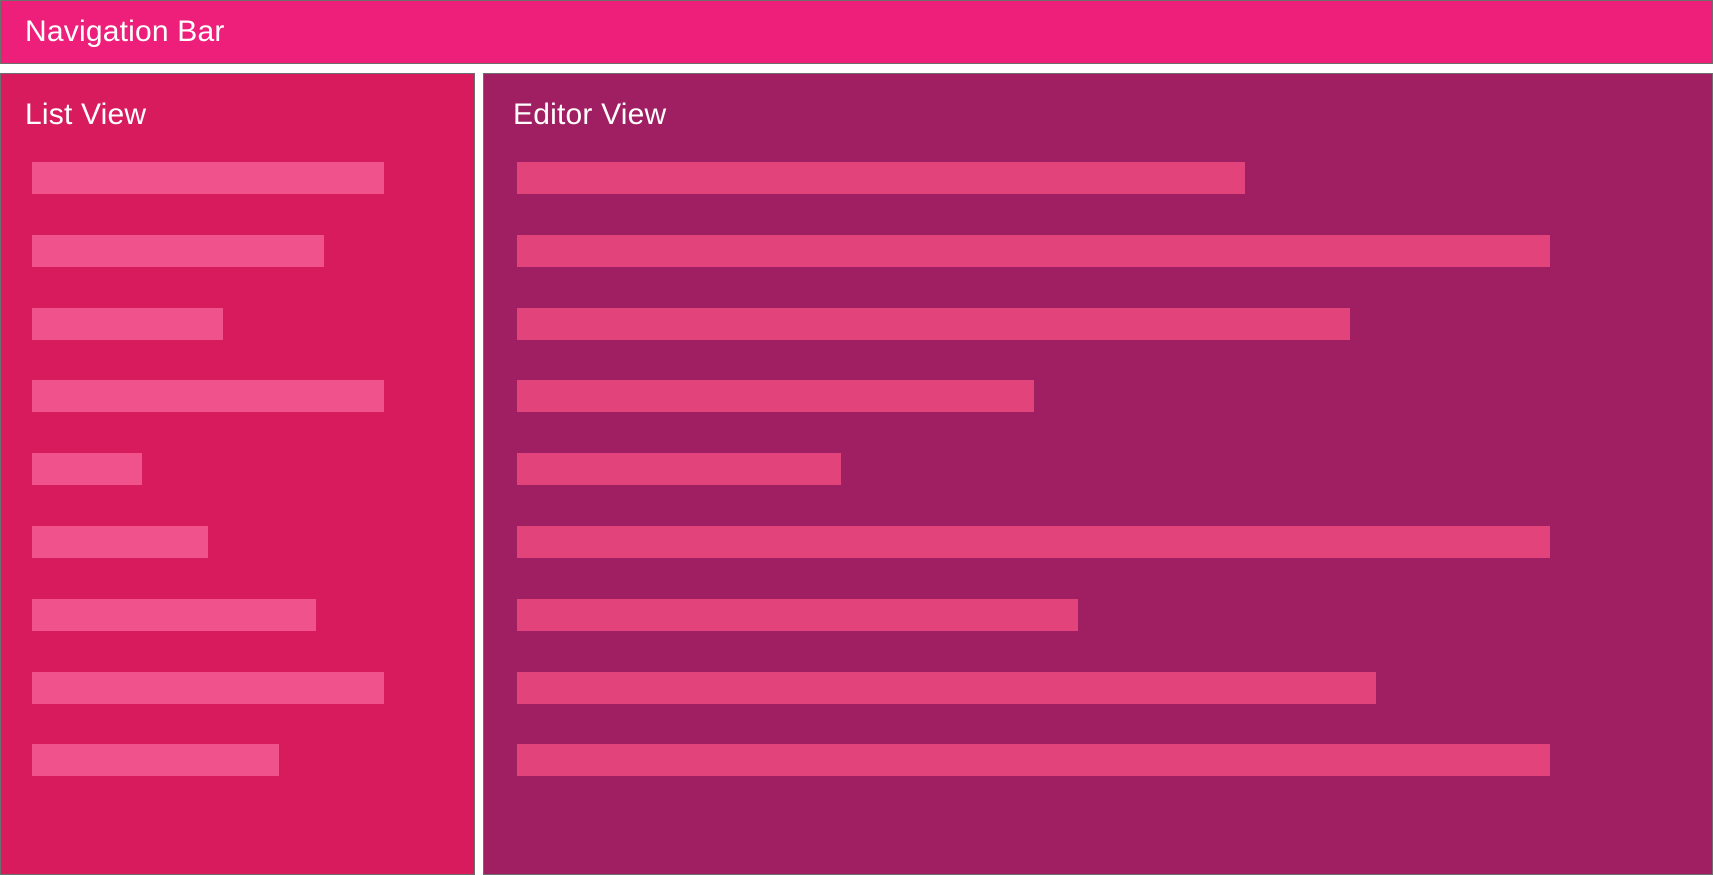  Describe the element at coordinates (125, 31) in the screenshot. I see `navigation-bar-label: Navigation Bar` at that location.